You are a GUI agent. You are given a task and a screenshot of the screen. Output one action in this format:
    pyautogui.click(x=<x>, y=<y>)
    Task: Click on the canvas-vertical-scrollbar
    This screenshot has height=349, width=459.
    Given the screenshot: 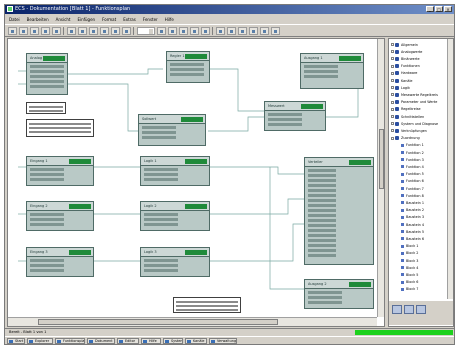 What is the action you would take?
    pyautogui.click(x=380, y=178)
    